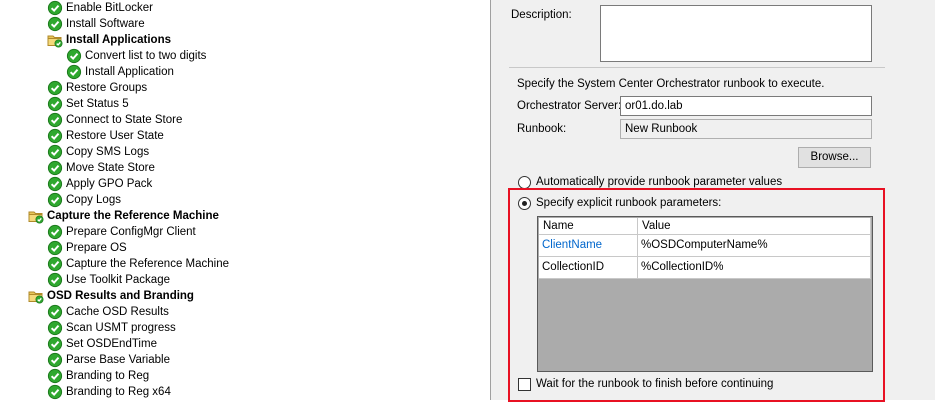 Image resolution: width=935 pixels, height=403 pixels. I want to click on tree-item-label: Connect to State Store, so click(124, 120).